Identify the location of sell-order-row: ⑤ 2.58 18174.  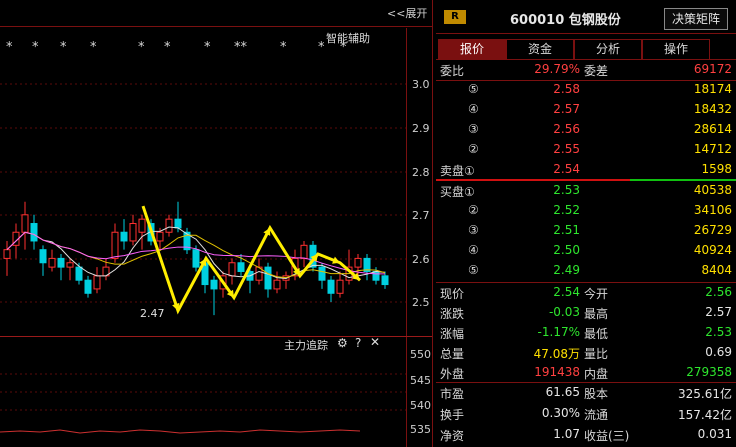
(586, 90).